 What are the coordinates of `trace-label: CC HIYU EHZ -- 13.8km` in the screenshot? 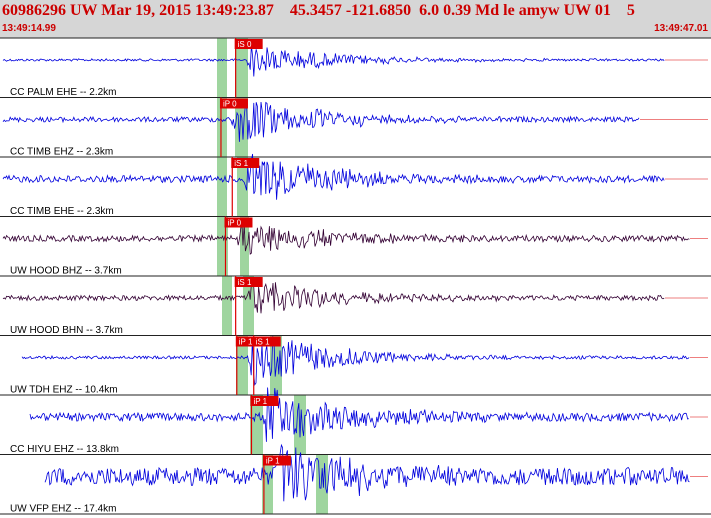 It's located at (64, 449).